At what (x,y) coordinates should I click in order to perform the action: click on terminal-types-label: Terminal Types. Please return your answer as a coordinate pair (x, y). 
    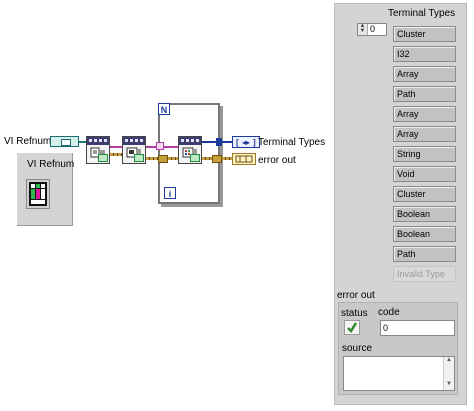
    Looking at the image, I should click on (422, 13).